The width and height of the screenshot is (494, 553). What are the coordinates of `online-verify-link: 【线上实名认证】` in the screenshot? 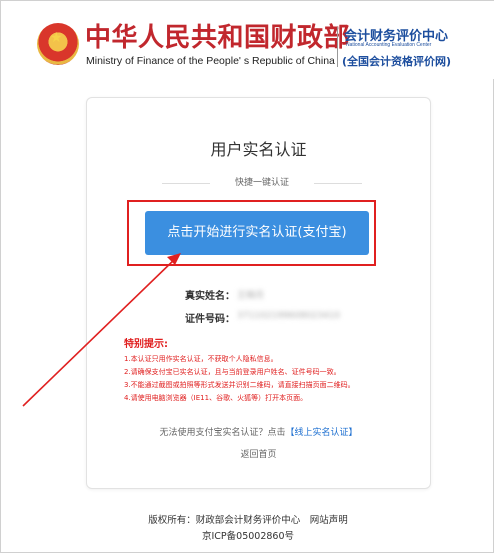 It's located at (322, 433).